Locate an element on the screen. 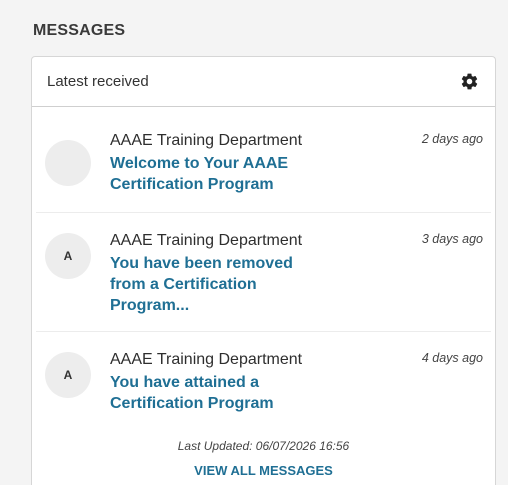 The width and height of the screenshot is (508, 485). panel-header: Latest received is located at coordinates (263, 82).